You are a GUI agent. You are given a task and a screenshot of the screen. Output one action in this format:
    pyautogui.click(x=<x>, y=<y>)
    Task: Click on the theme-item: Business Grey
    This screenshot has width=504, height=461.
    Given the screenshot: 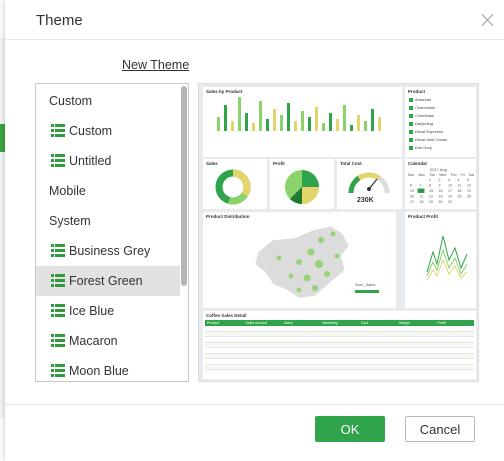 What is the action you would take?
    pyautogui.click(x=108, y=251)
    